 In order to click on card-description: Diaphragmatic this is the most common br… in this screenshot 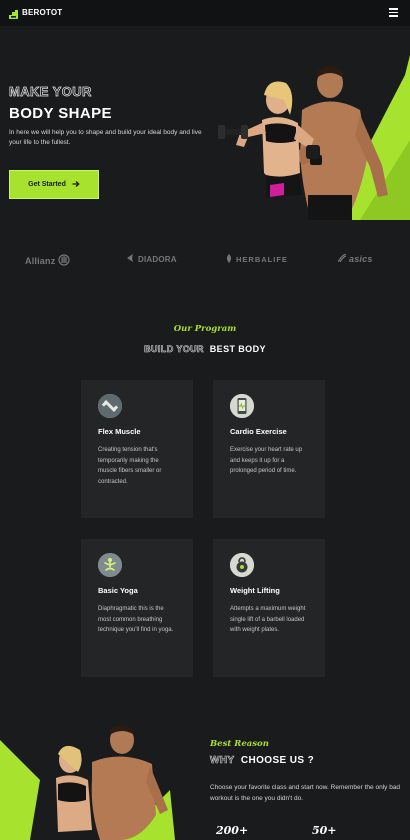, I will do `click(136, 619)`.